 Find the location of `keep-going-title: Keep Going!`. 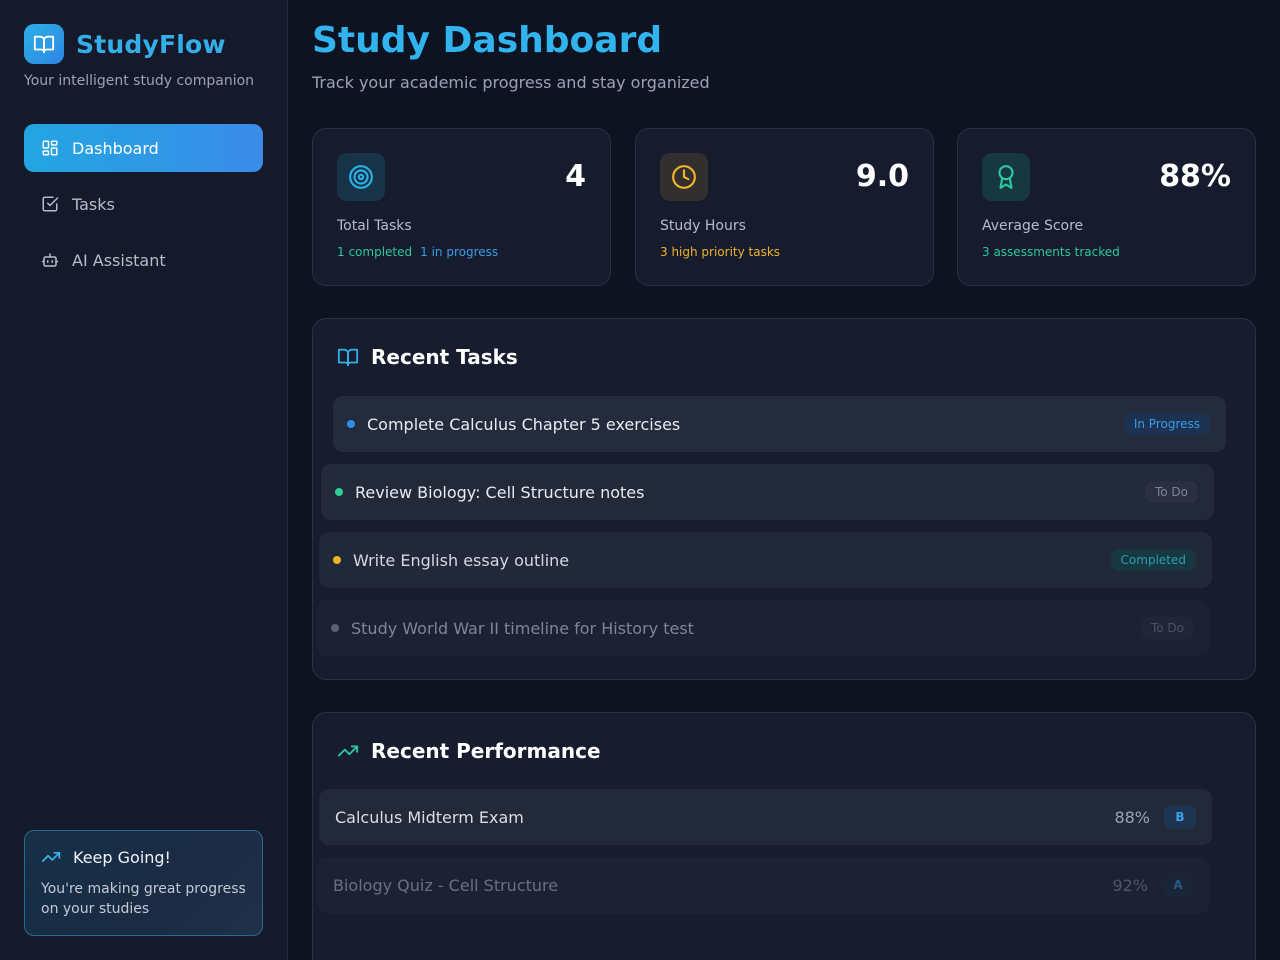

keep-going-title: Keep Going! is located at coordinates (122, 857).